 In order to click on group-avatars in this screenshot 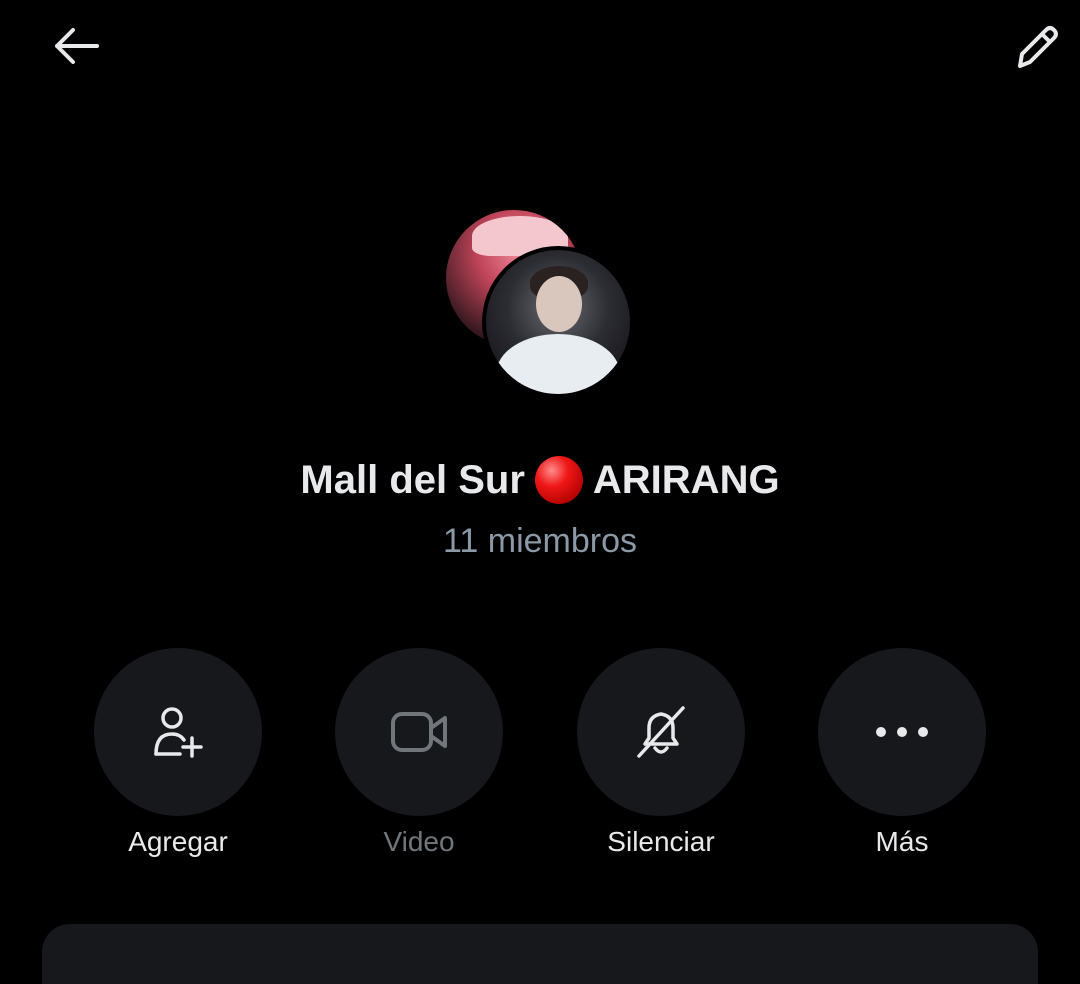, I will do `click(541, 305)`.